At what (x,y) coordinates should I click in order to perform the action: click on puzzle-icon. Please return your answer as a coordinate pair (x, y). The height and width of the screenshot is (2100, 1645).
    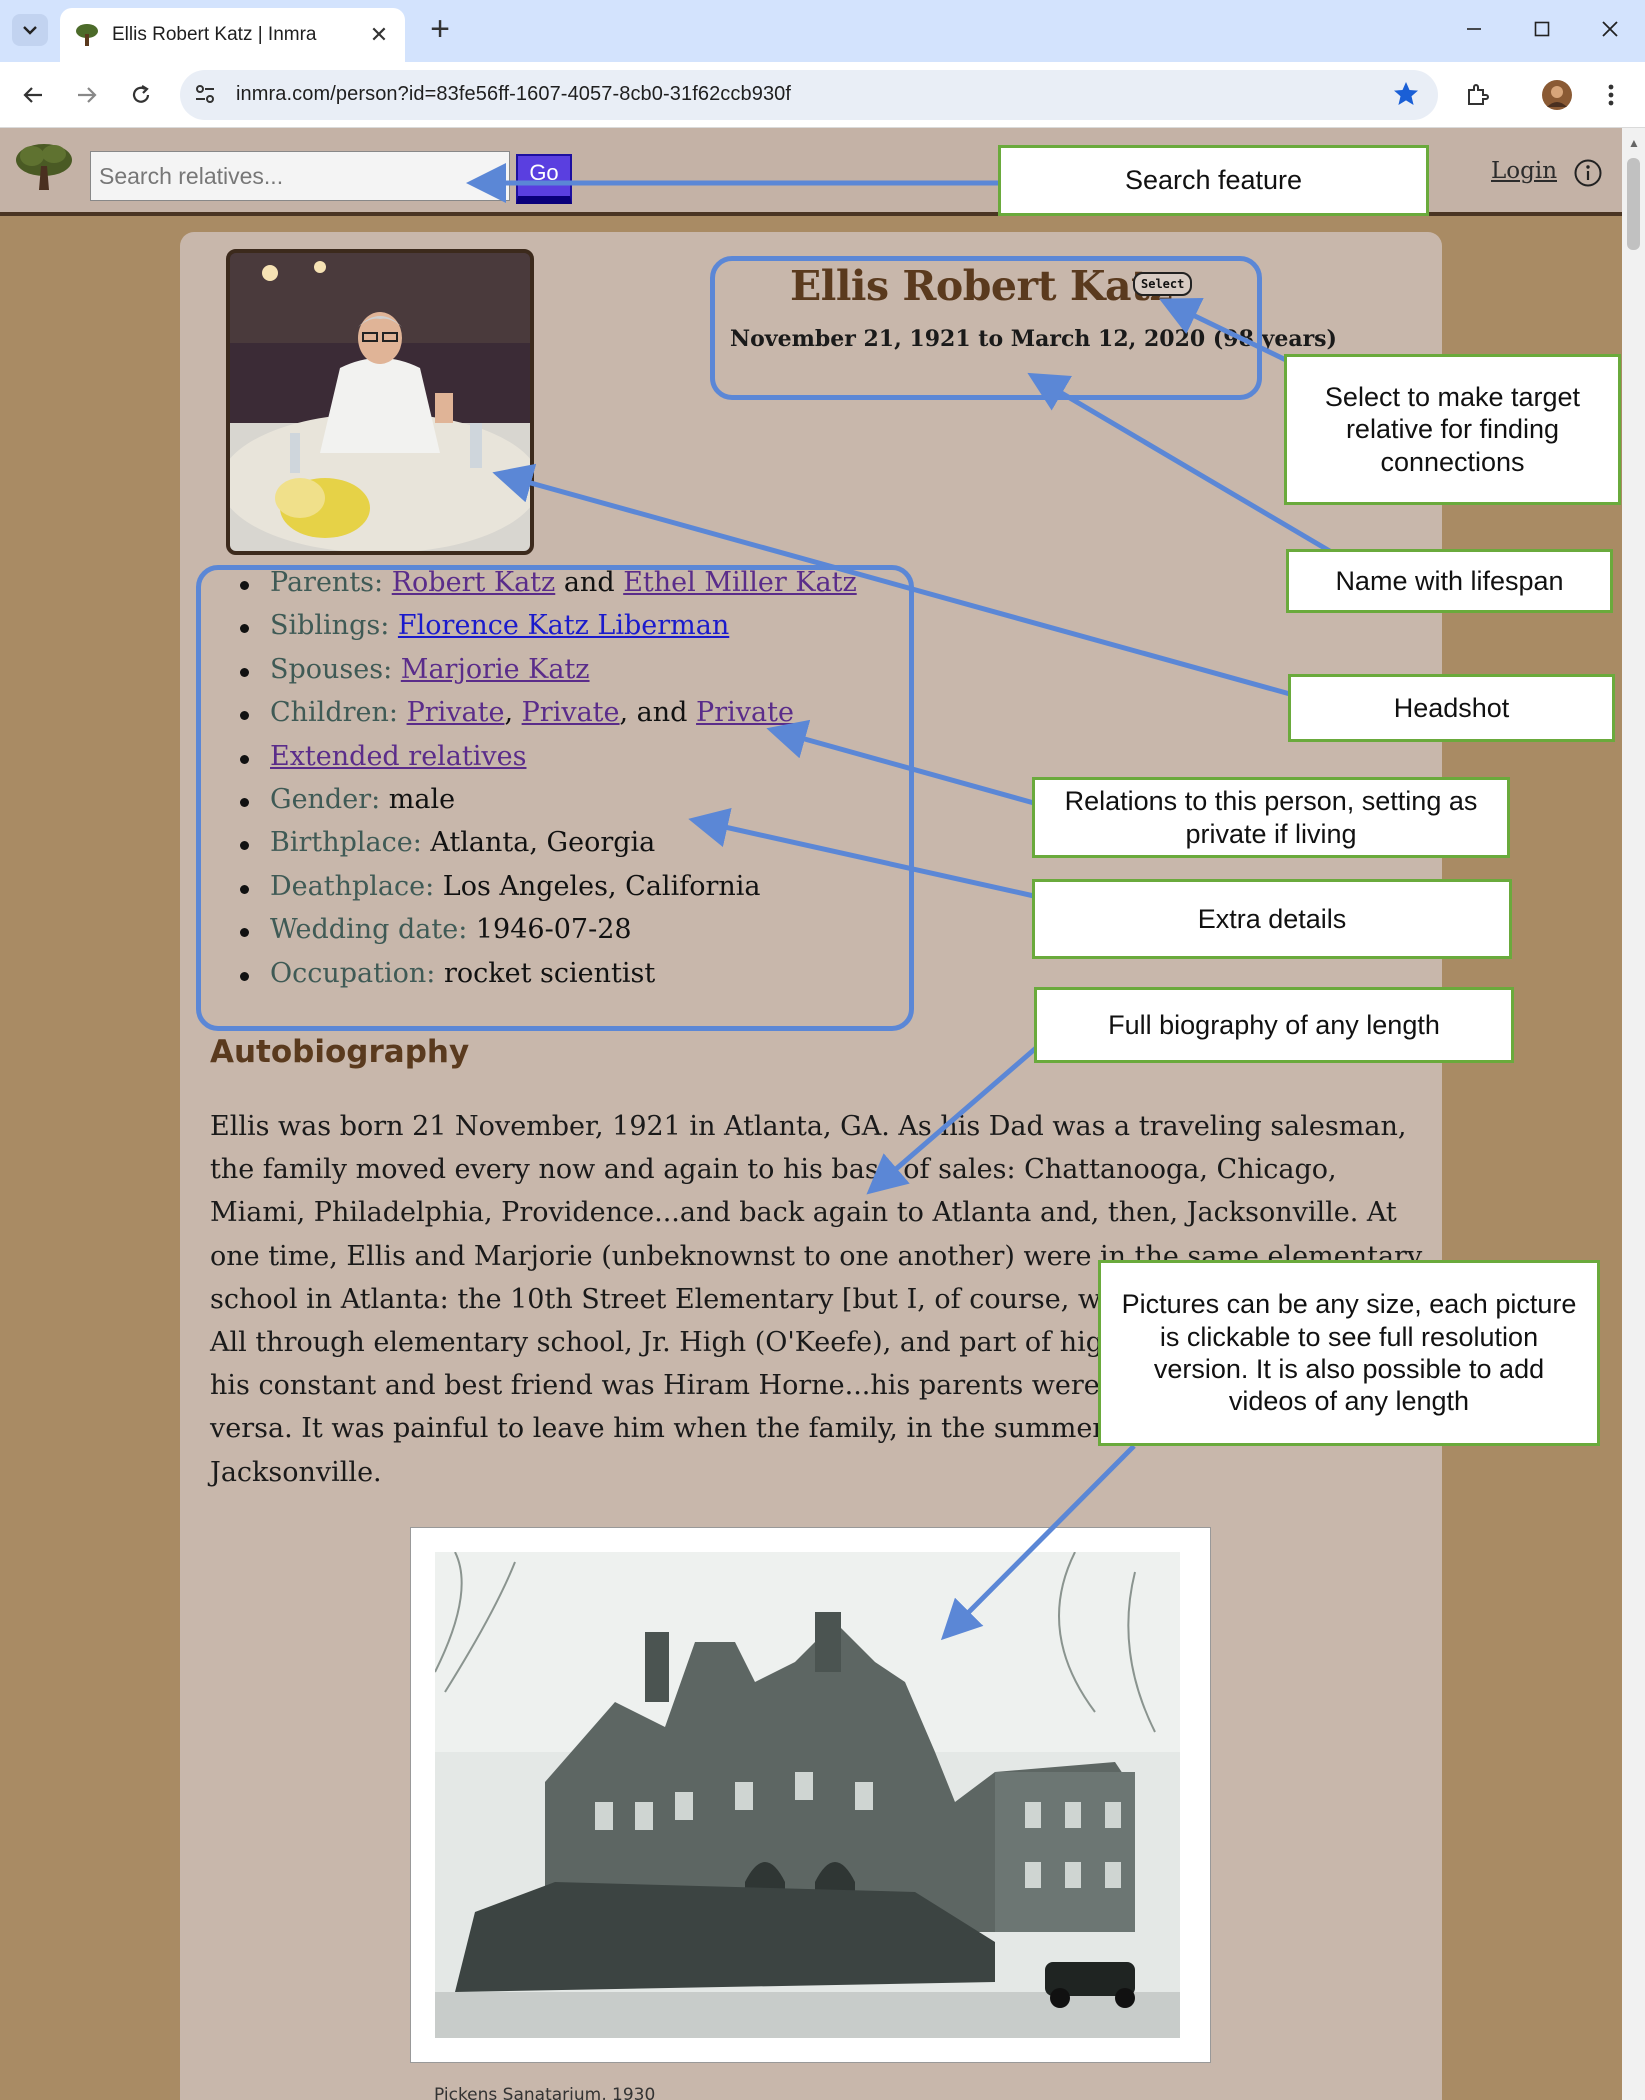
    Looking at the image, I should click on (1478, 94).